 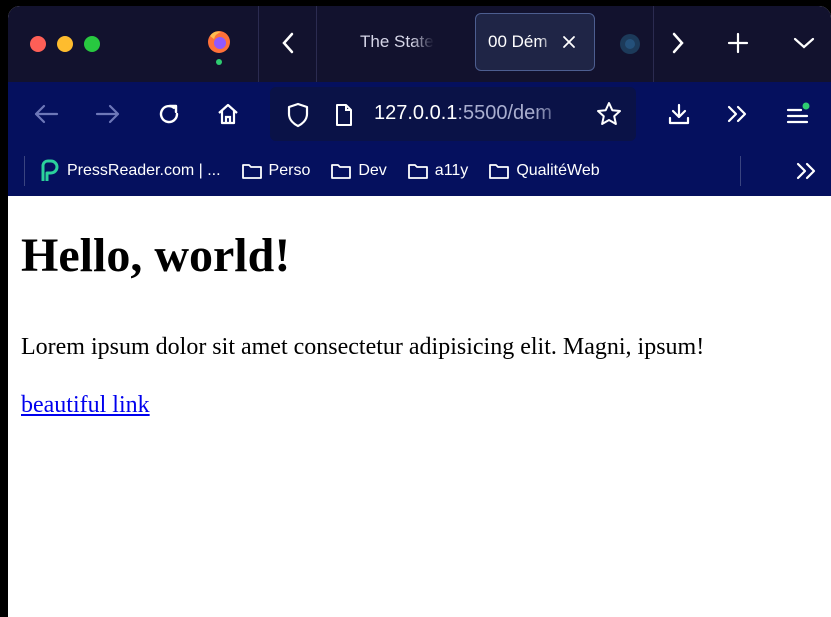 I want to click on bookmark-label: Dev, so click(x=372, y=170).